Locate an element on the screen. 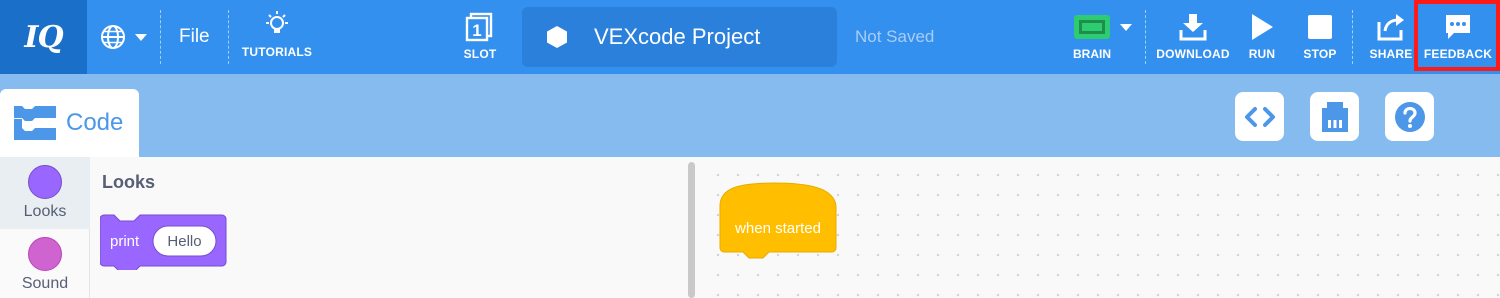  tutorials-label: TUTORIALS is located at coordinates (277, 52).